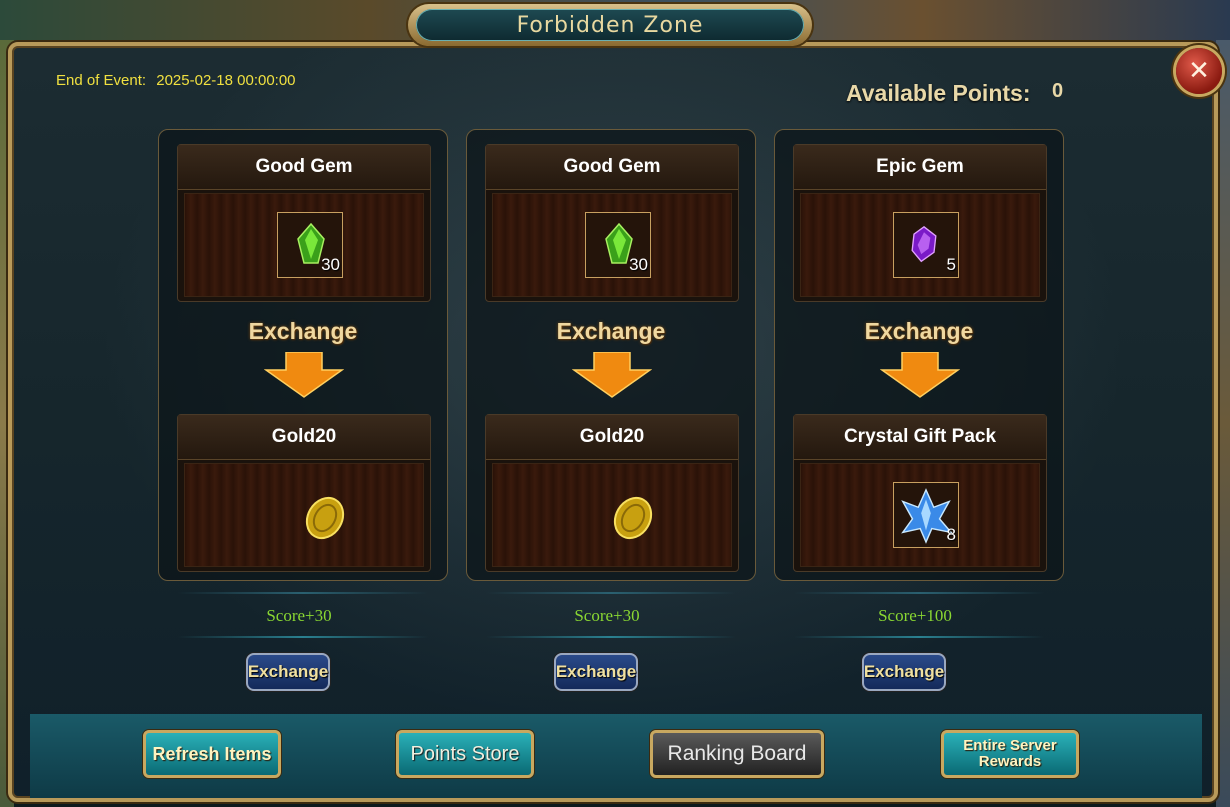  I want to click on entire-server-rewards-button: Entire Server Rewards, so click(1010, 754).